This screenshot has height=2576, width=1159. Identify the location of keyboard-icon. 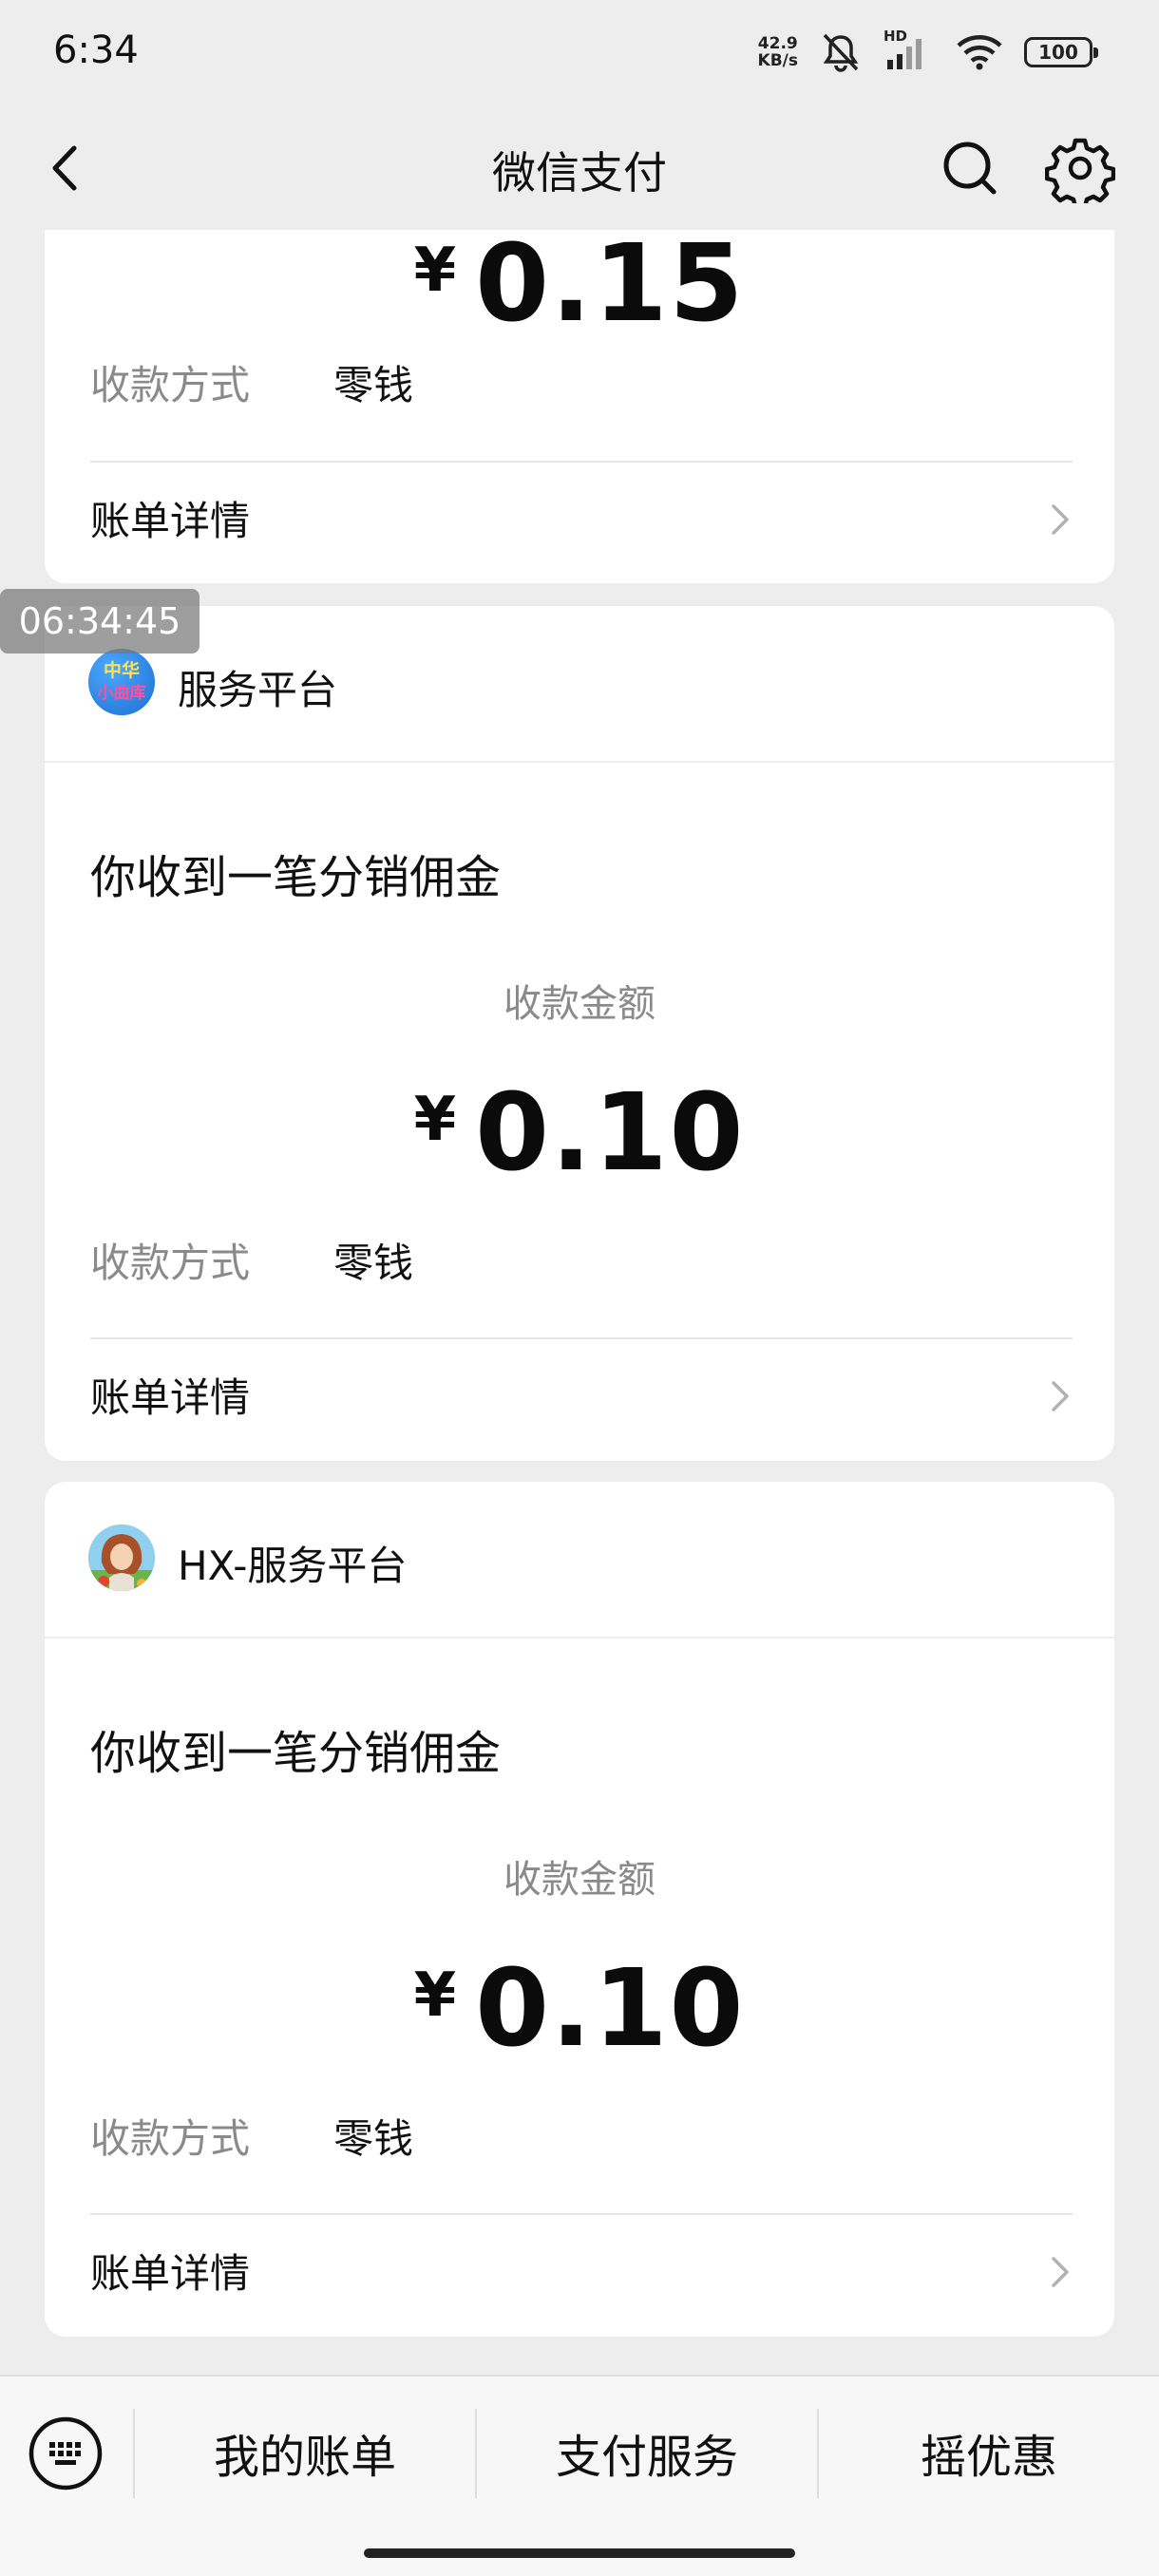
(65, 2453).